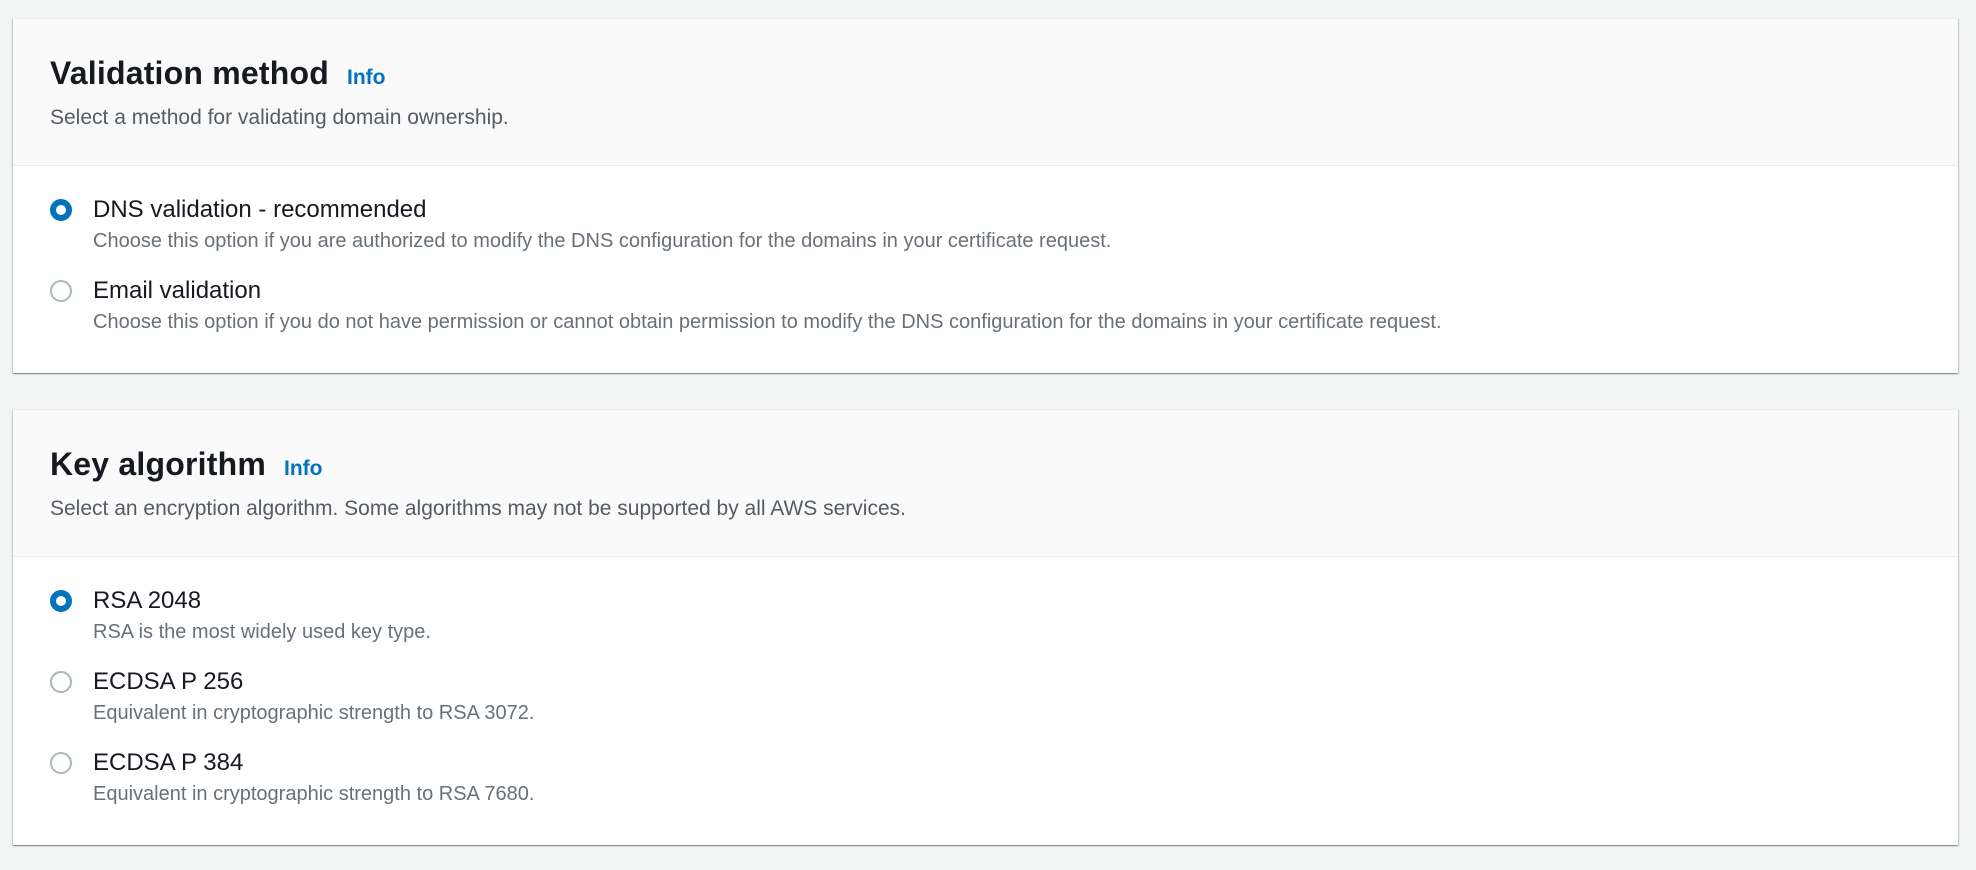 Image resolution: width=1976 pixels, height=870 pixels. What do you see at coordinates (189, 73) in the screenshot?
I see `validation-method-title: Validation method` at bounding box center [189, 73].